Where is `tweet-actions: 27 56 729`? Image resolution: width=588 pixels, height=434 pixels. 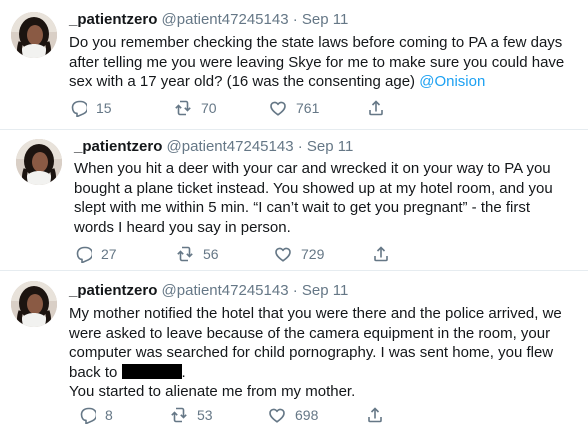
tweet-actions: 27 56 729 is located at coordinates (239, 254).